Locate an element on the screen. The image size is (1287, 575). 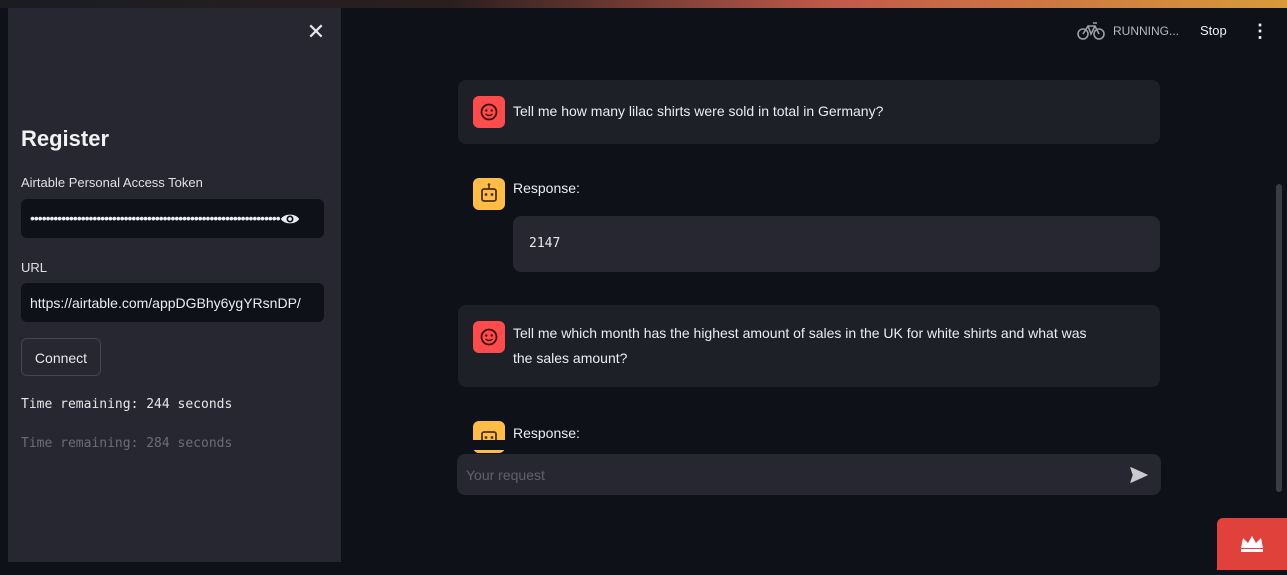
sidebar-title: Register is located at coordinates (65, 138).